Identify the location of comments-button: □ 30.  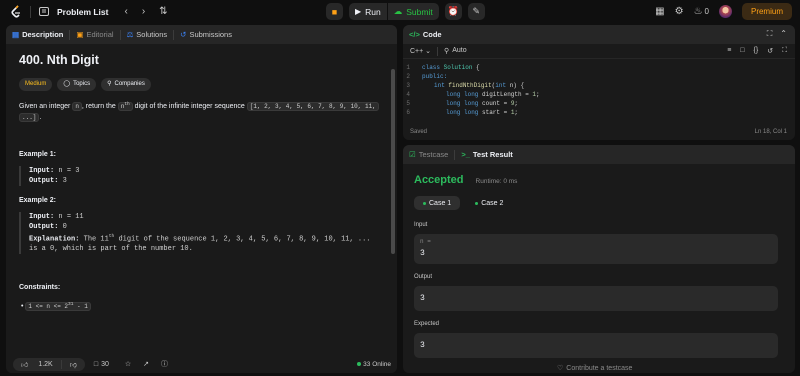
(101, 364).